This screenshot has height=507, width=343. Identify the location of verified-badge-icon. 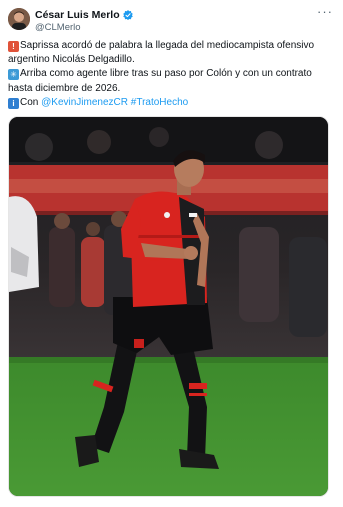
(127, 15).